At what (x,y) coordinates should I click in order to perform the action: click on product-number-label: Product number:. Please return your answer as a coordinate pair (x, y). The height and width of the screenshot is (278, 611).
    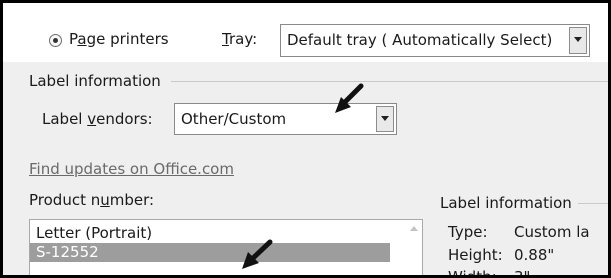
    Looking at the image, I should click on (92, 200).